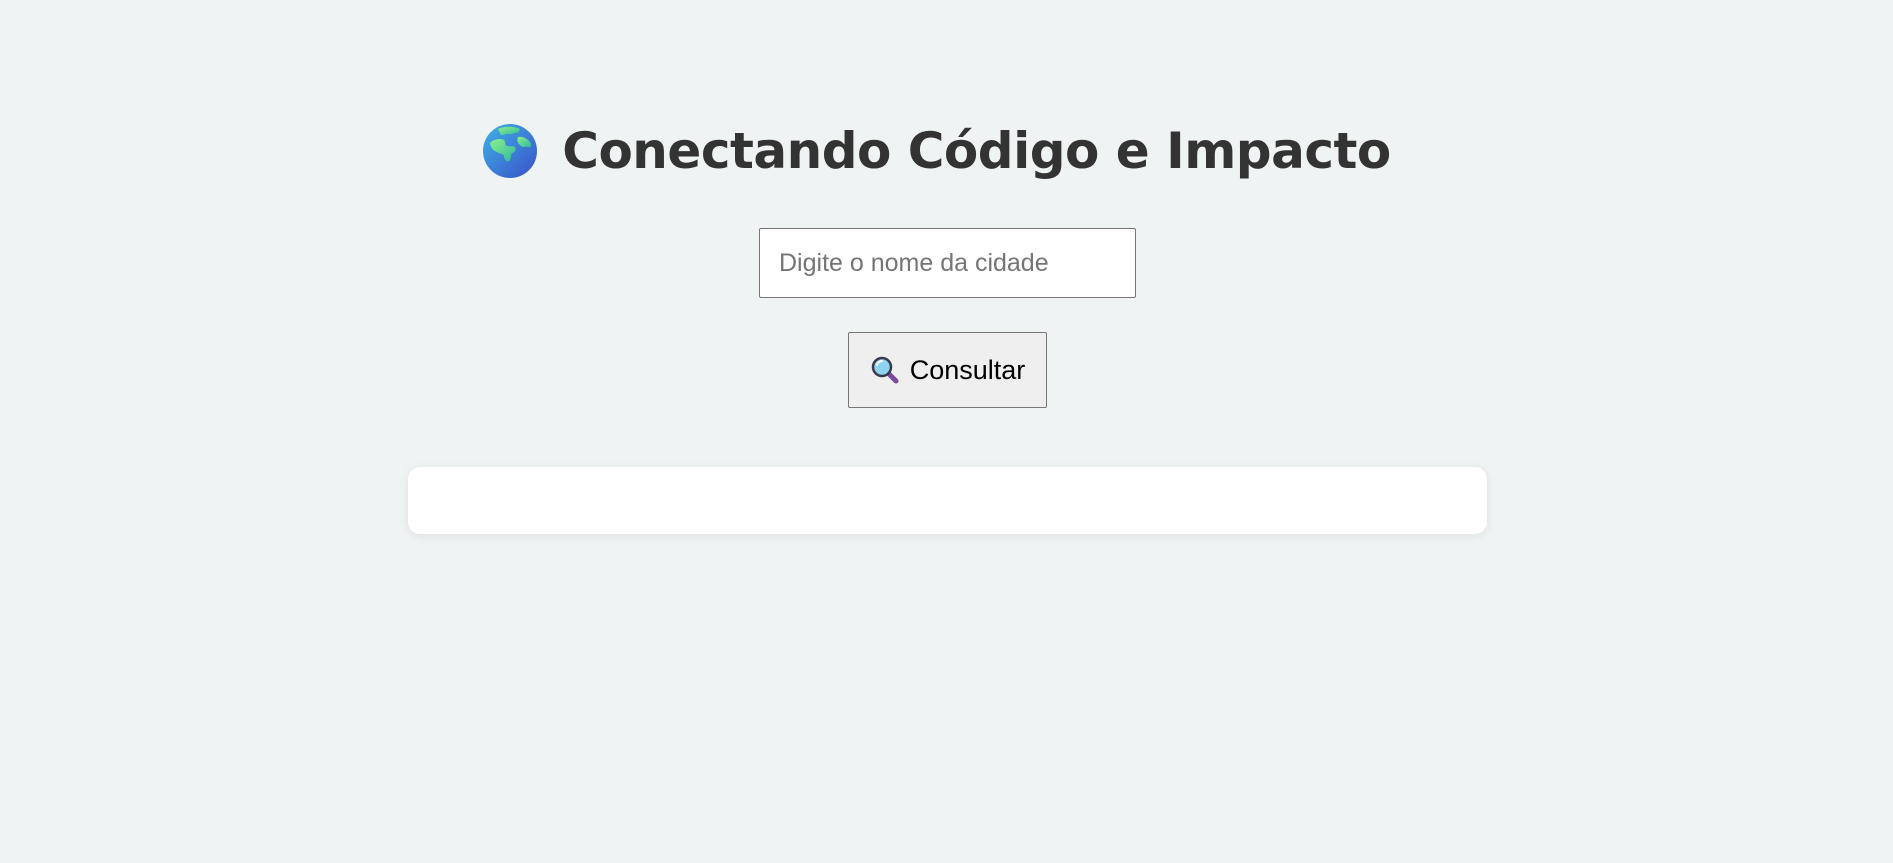 This screenshot has height=863, width=1893. What do you see at coordinates (976, 151) in the screenshot?
I see `page-title: Conectando Código e Impacto` at bounding box center [976, 151].